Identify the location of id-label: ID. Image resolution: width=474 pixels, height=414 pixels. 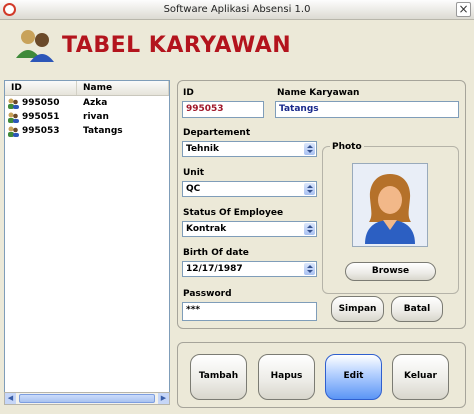
(188, 93).